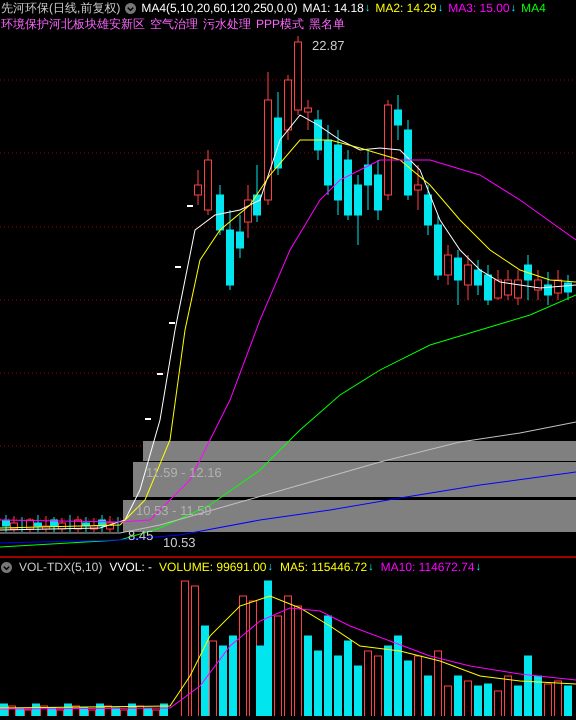 This screenshot has height=720, width=576. I want to click on moving-average-reading: MA1: 14.18, so click(333, 8).